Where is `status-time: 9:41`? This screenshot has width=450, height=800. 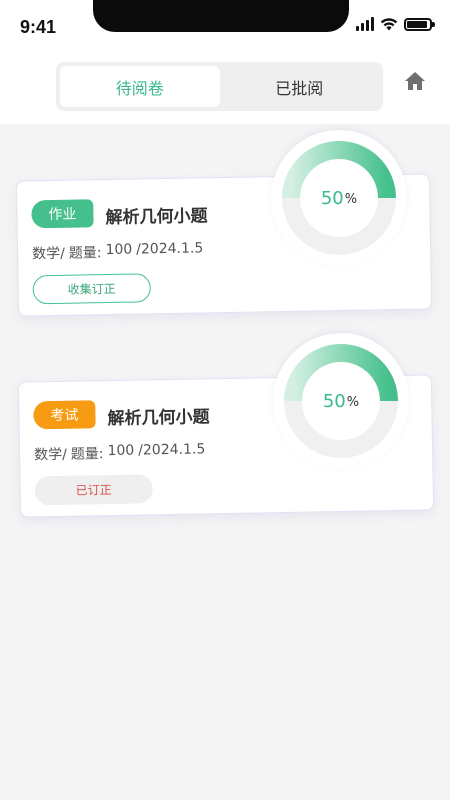
status-time: 9:41 is located at coordinates (38, 27).